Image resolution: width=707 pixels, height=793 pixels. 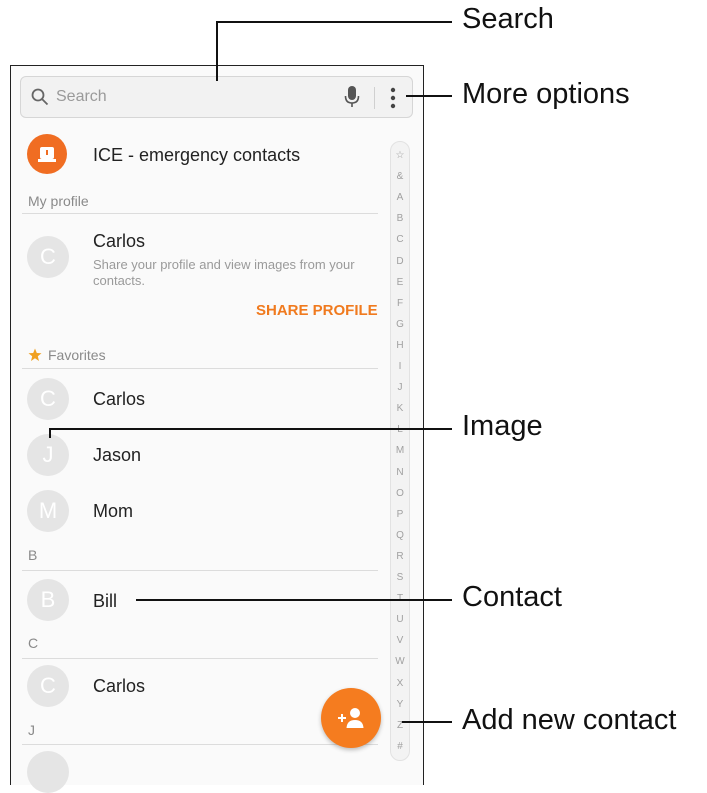 I want to click on callout-contact: Contact, so click(x=512, y=597).